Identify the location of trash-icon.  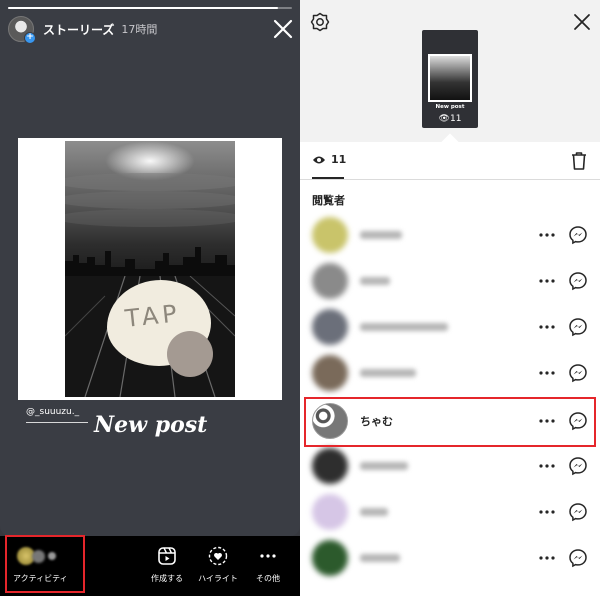
(579, 161).